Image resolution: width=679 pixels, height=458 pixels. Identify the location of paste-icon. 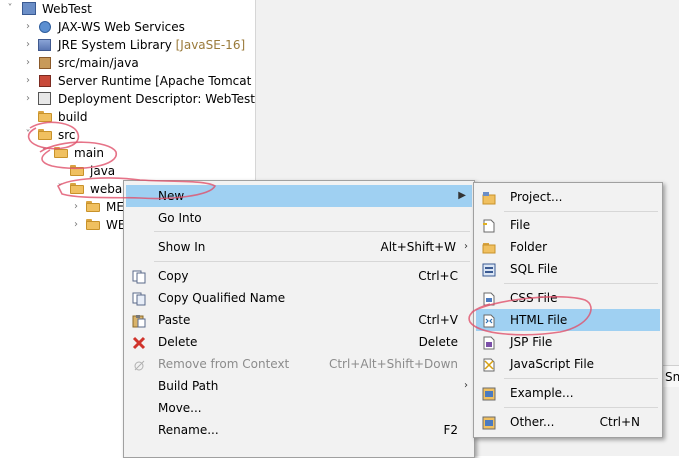
(139, 320).